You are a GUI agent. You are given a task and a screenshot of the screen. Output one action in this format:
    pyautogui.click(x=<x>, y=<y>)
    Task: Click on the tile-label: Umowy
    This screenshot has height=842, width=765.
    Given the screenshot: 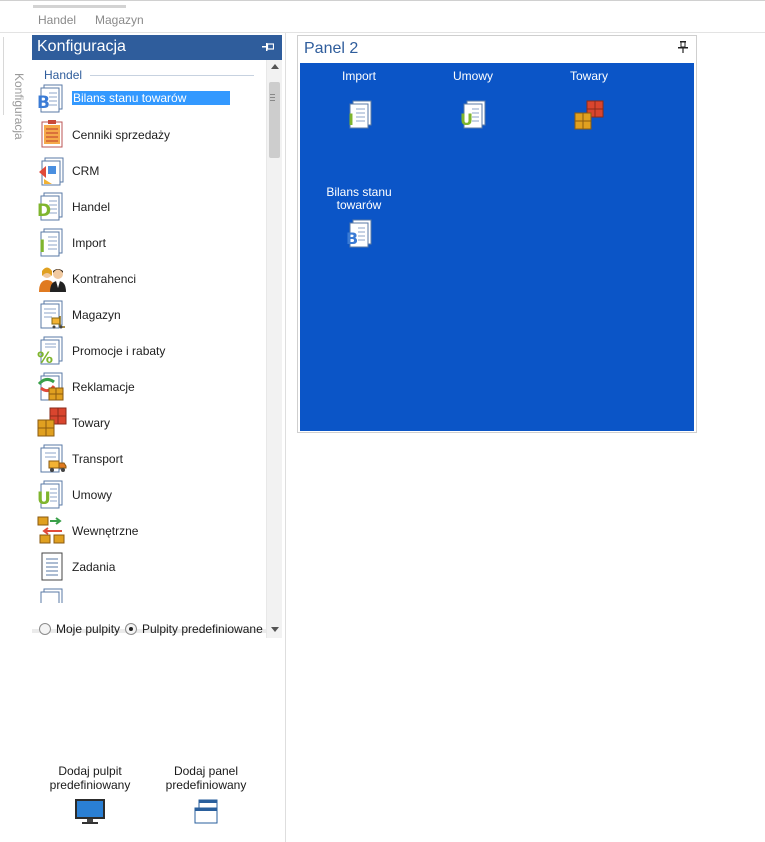 What is the action you would take?
    pyautogui.click(x=472, y=76)
    